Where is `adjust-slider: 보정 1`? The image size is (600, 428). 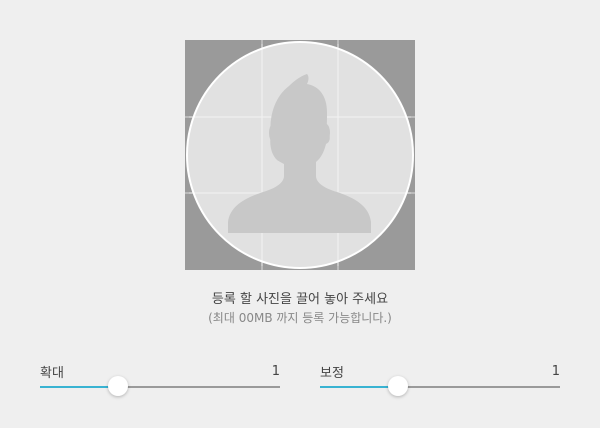
adjust-slider: 보정 1 is located at coordinates (440, 382).